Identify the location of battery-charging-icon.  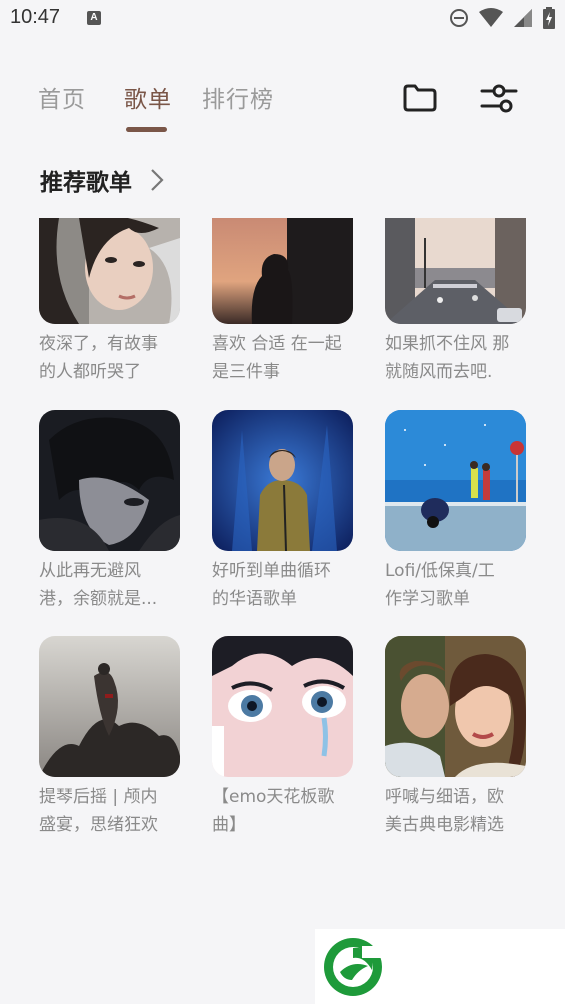
(549, 18).